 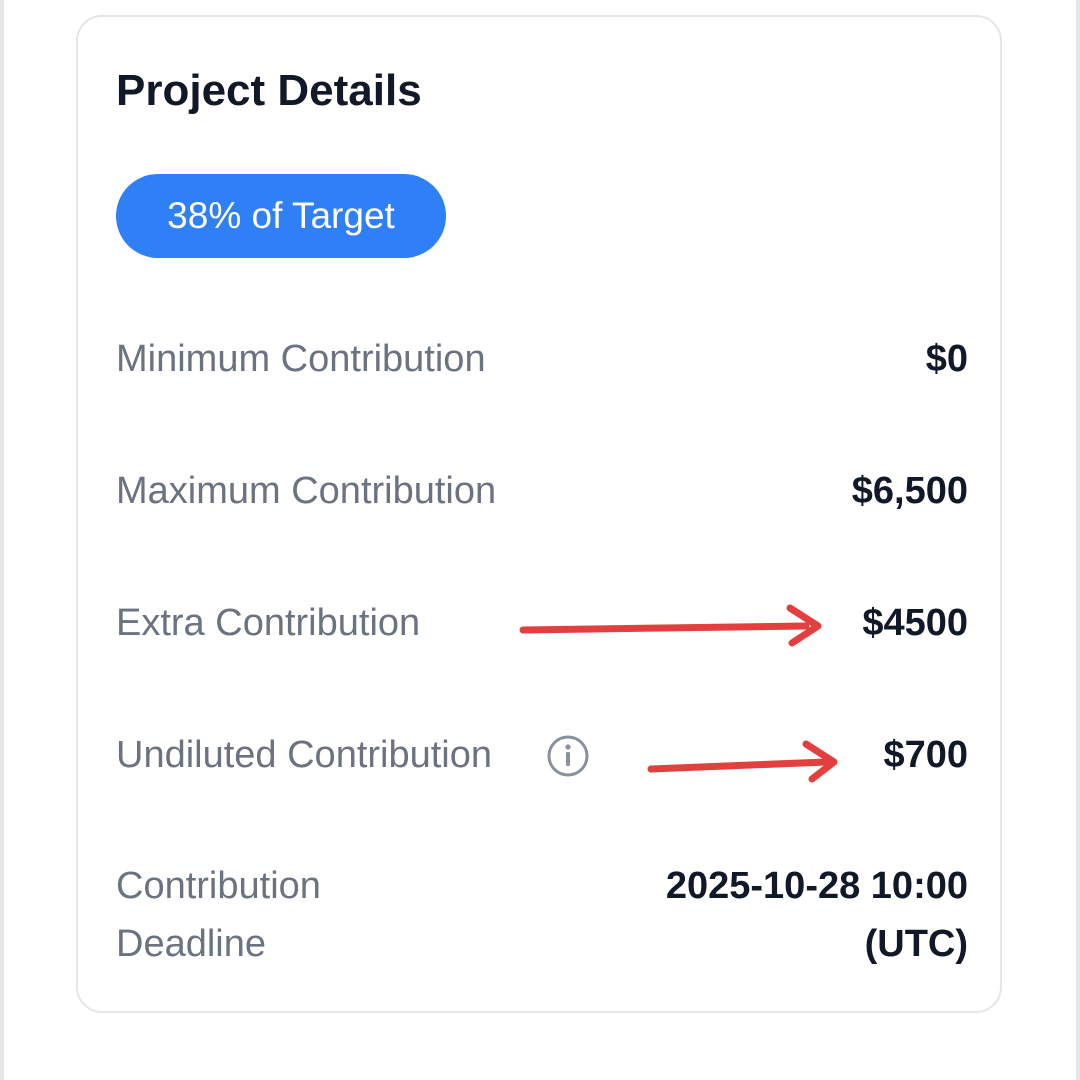 I want to click on right-edge, so click(x=1078, y=540).